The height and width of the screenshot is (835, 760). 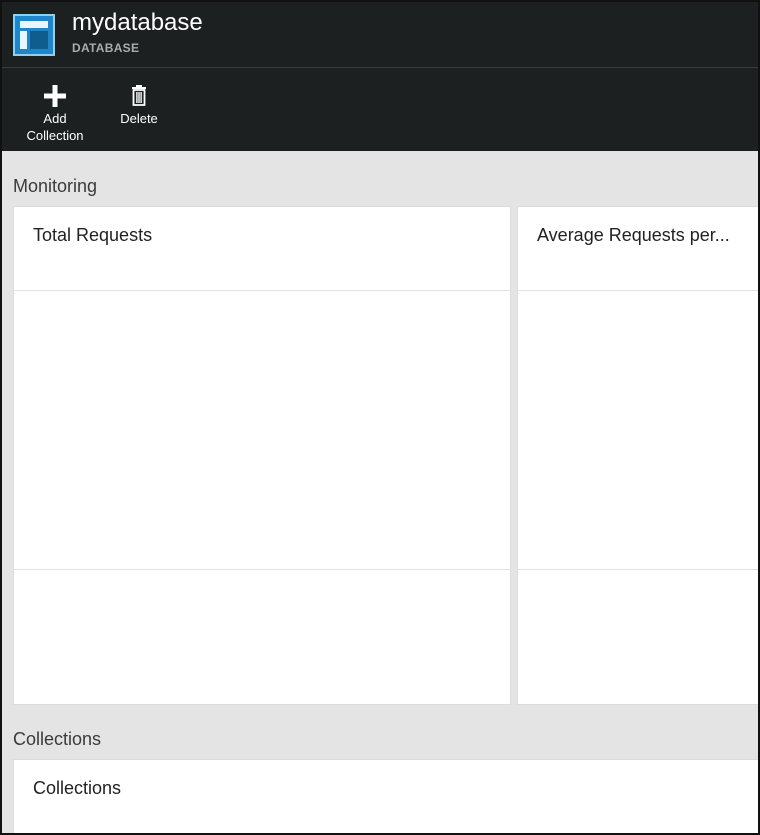 I want to click on page-title: mydatabase, so click(x=137, y=22).